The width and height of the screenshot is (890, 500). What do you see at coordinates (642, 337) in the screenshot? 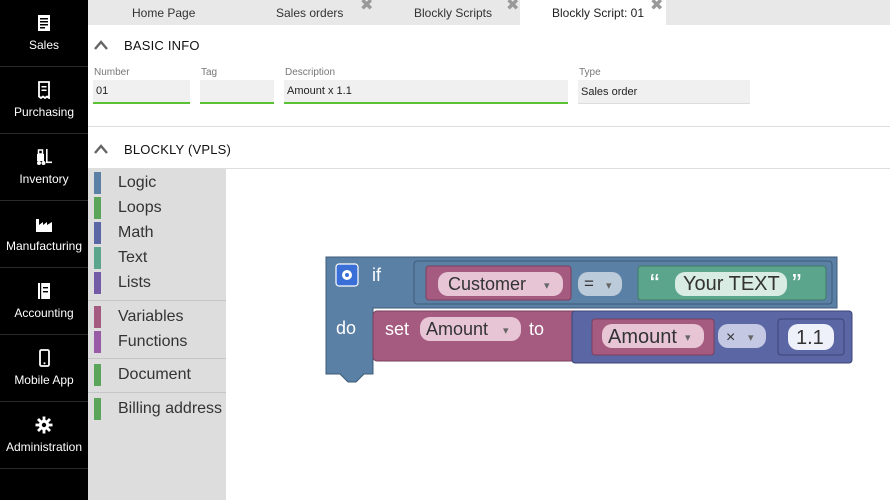
I see `math-variable: Amount` at bounding box center [642, 337].